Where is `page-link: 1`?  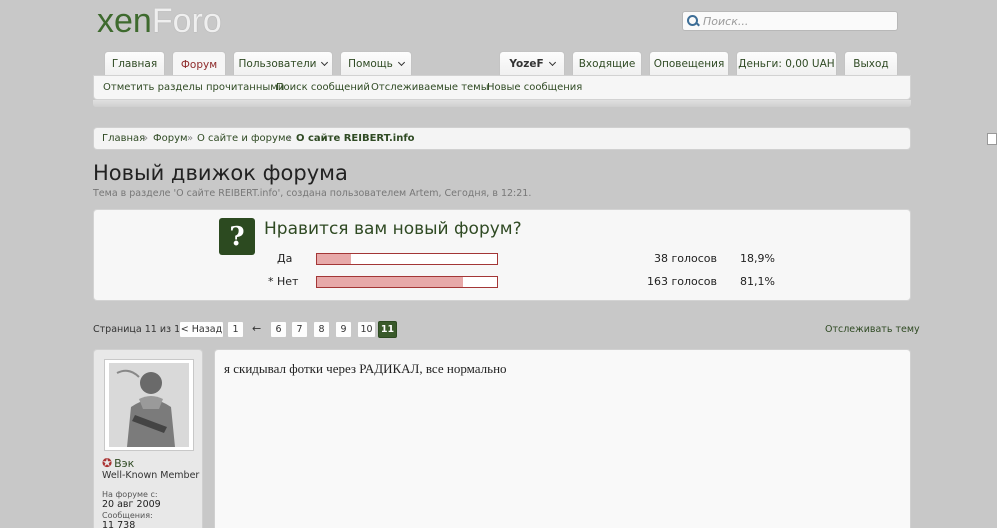
page-link: 1 is located at coordinates (235, 329).